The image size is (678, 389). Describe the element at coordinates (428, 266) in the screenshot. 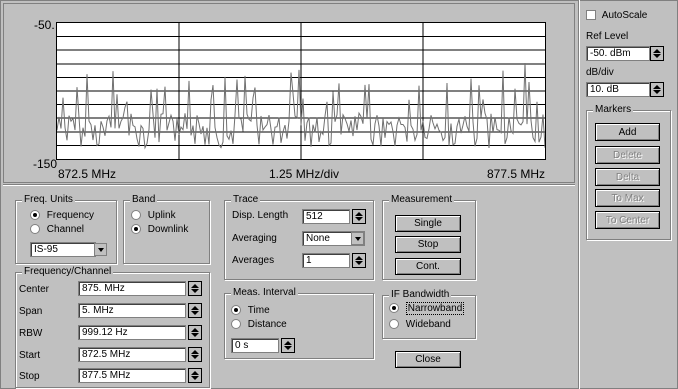

I see `cont-button: Cont.` at that location.